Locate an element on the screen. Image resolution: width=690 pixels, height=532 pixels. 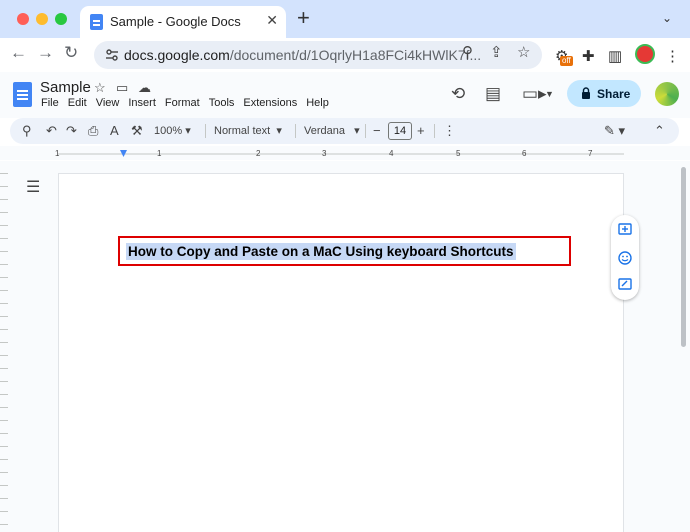
menu-insert: Insert is located at coordinates (142, 103).